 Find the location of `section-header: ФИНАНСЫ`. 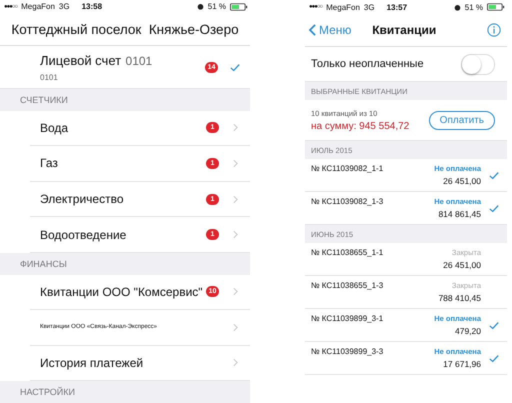

section-header: ФИНАНСЫ is located at coordinates (125, 263).